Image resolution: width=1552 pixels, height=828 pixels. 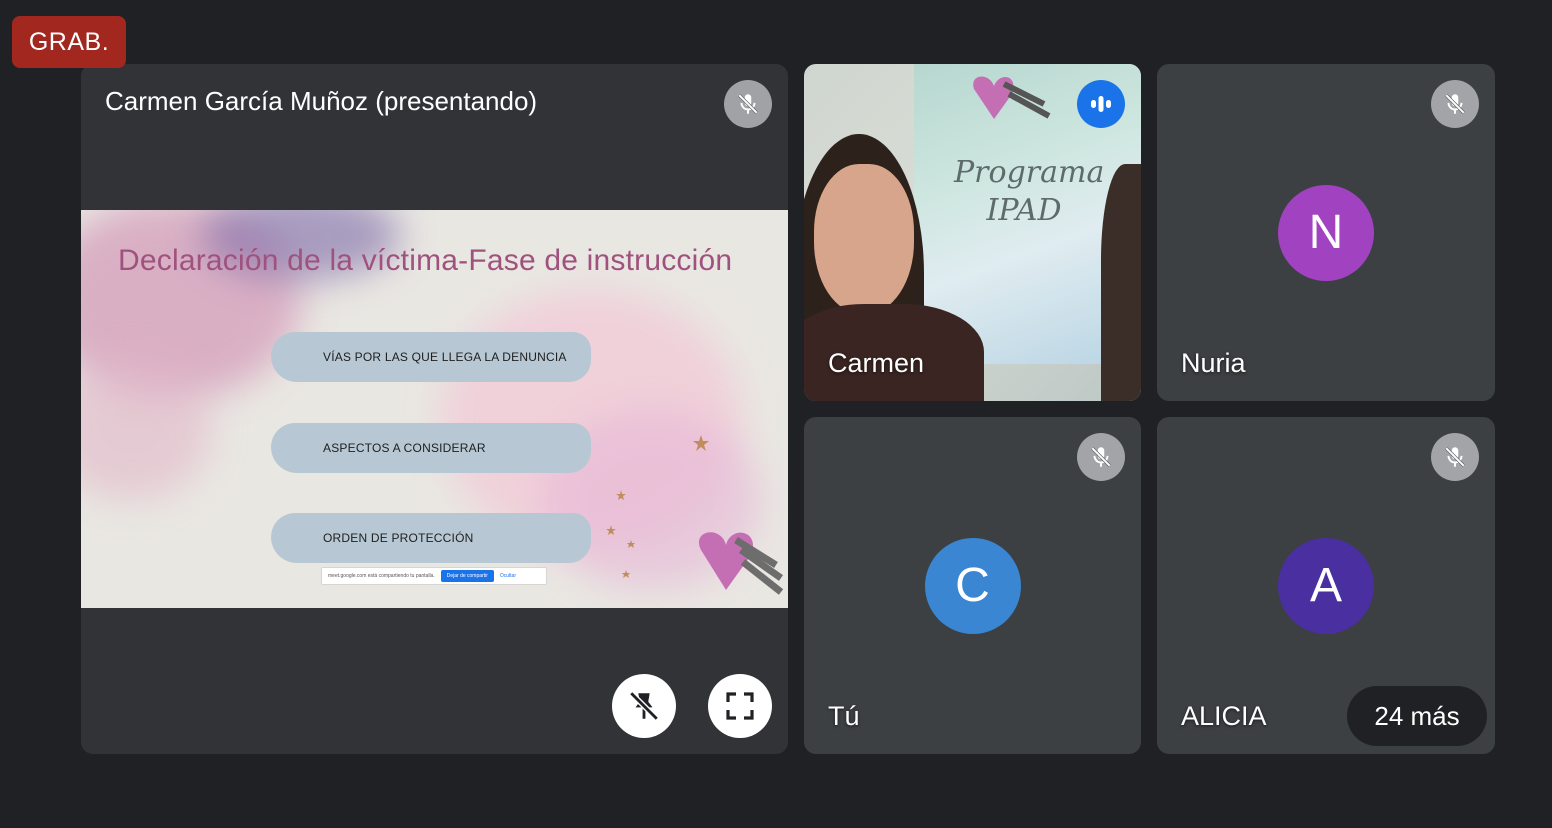 I want to click on person-face, so click(x=864, y=239).